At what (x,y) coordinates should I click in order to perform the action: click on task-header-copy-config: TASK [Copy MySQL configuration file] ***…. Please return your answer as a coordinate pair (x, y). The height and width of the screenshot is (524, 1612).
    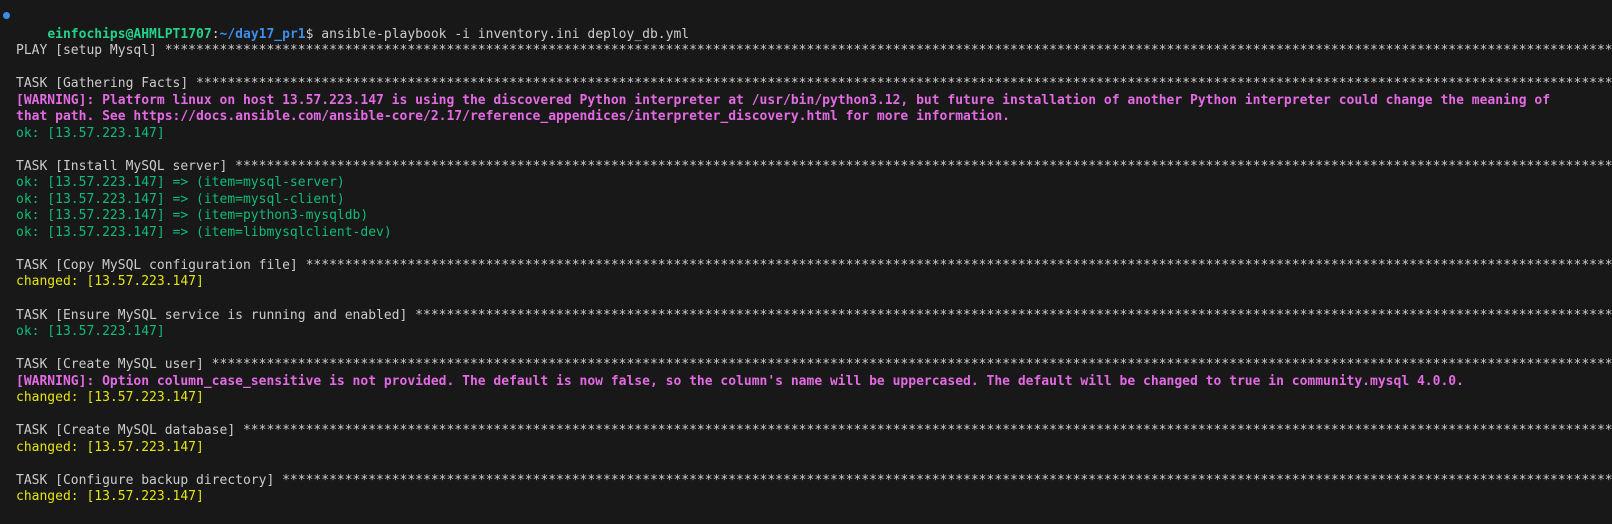
    Looking at the image, I should click on (814, 265).